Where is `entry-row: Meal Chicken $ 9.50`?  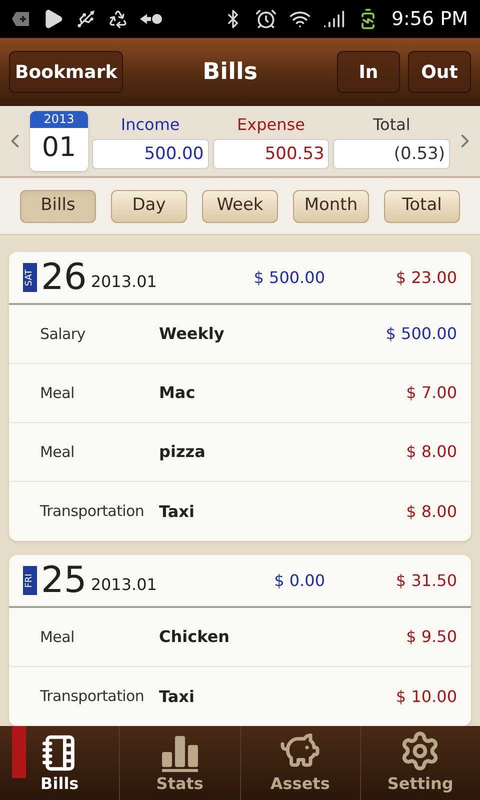 entry-row: Meal Chicken $ 9.50 is located at coordinates (240, 637).